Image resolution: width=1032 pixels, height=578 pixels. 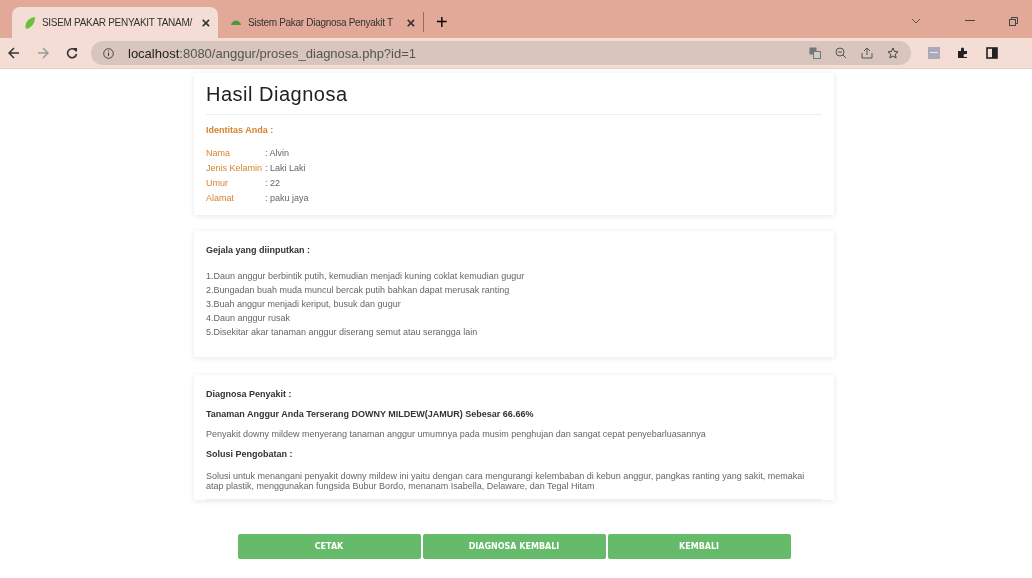 I want to click on translate-icon, so click(x=815, y=53).